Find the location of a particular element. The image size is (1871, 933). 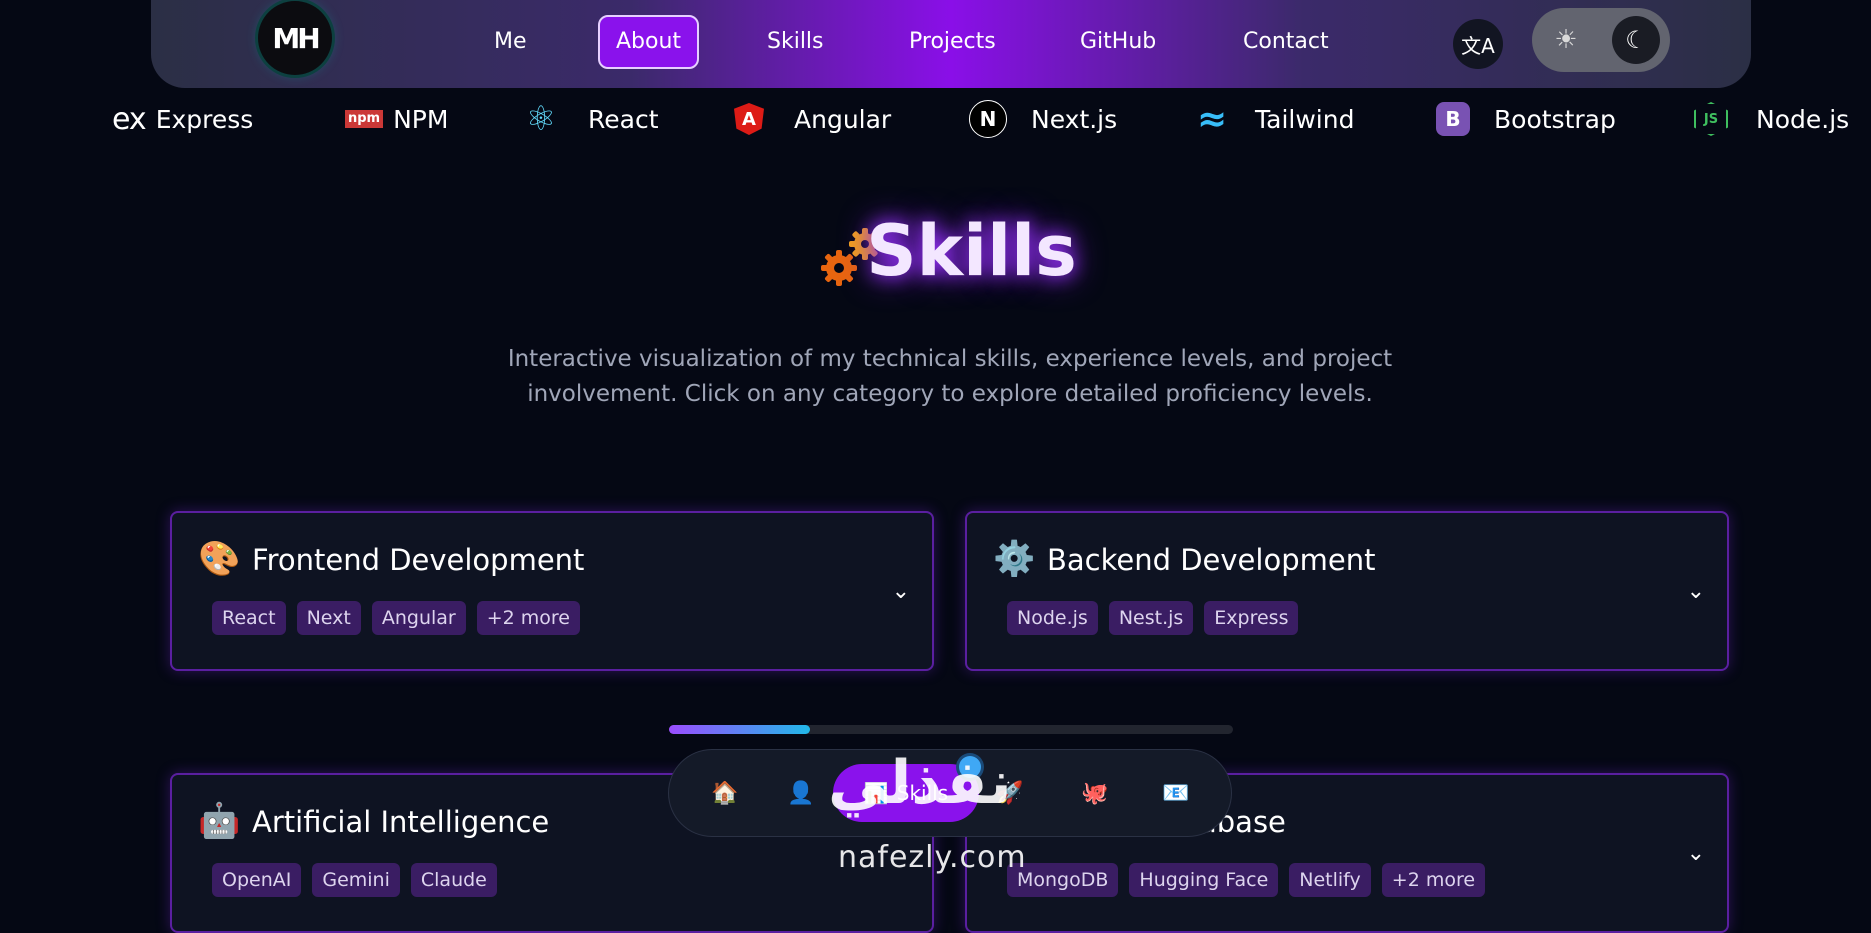

tech-item-react: ⚛ React is located at coordinates (590, 119).